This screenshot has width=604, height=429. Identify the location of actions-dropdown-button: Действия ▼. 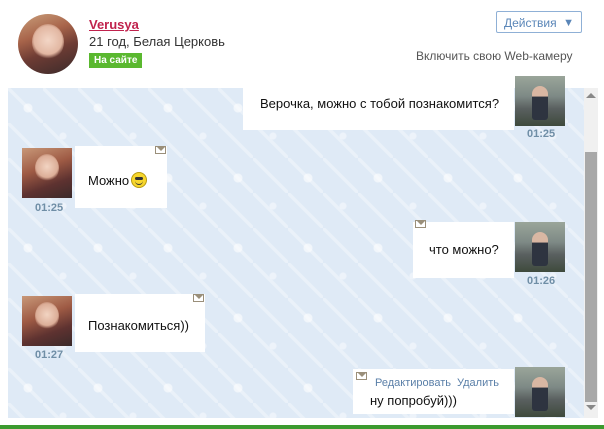
(539, 22).